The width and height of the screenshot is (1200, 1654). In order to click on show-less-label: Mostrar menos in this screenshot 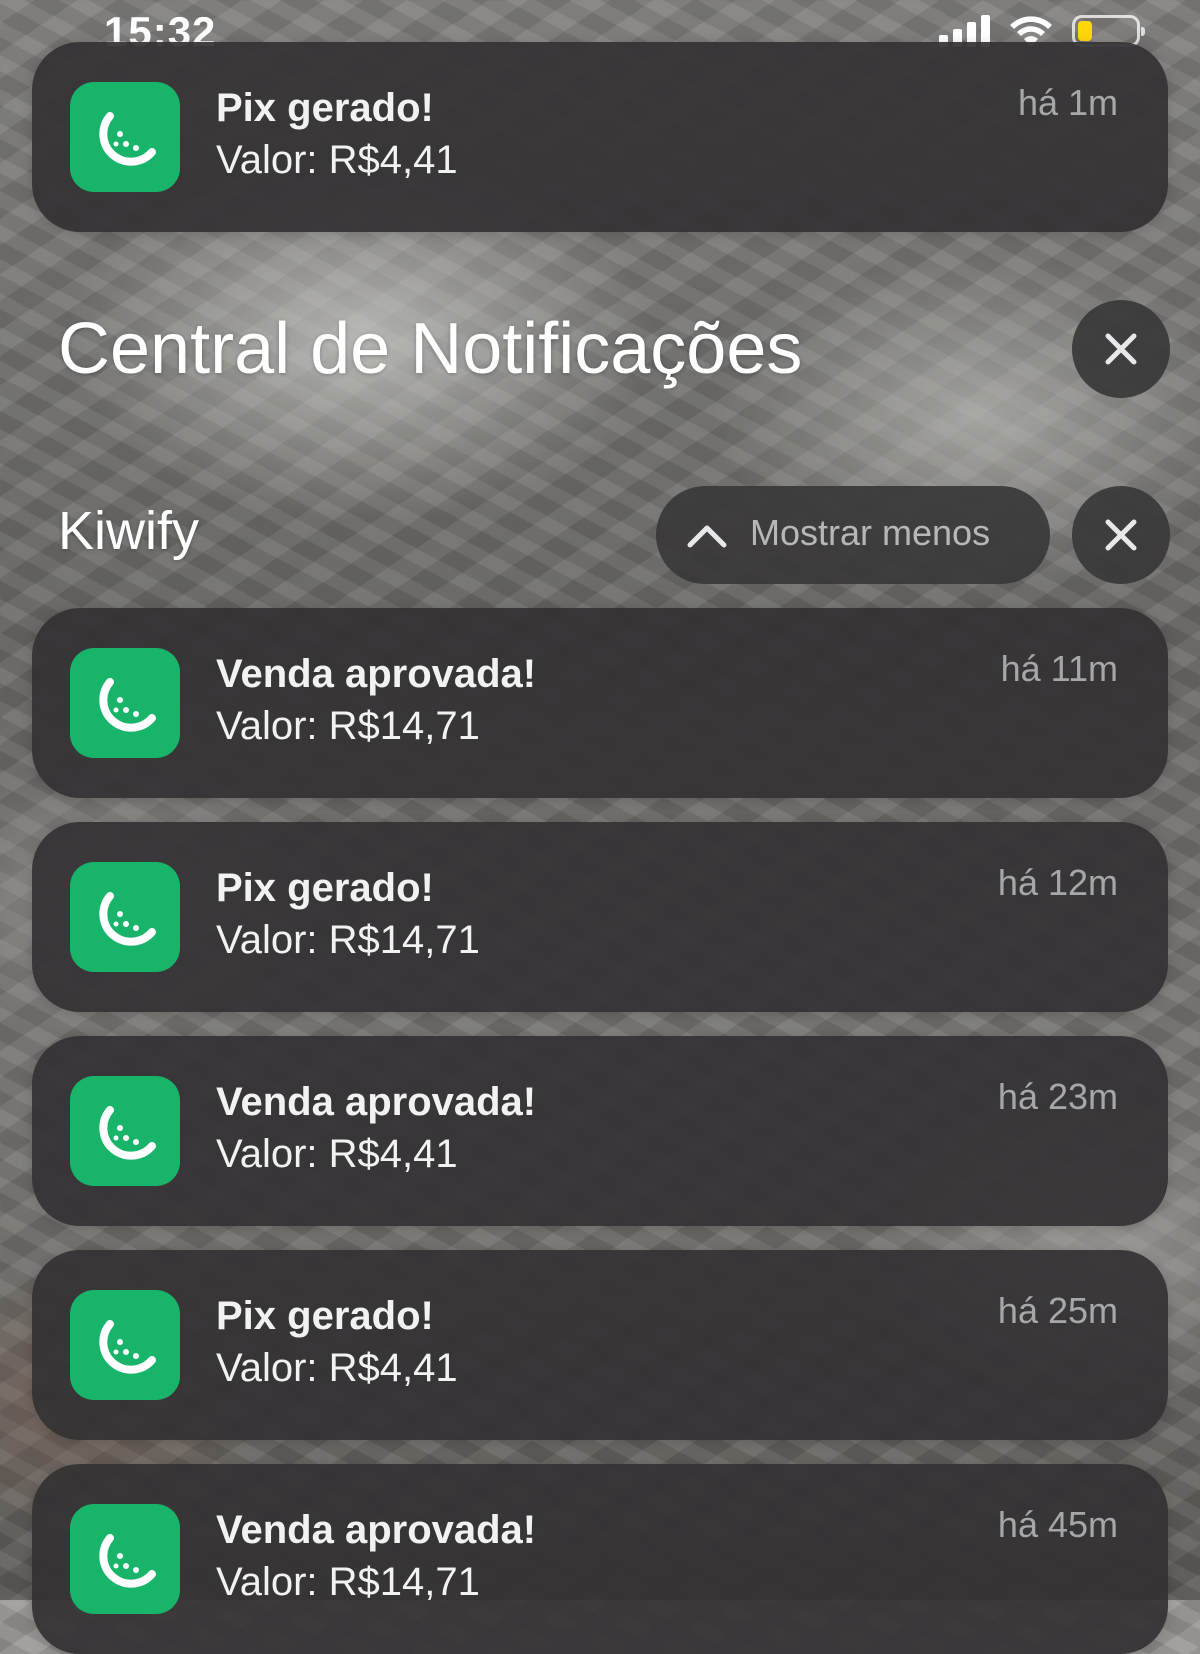, I will do `click(870, 532)`.